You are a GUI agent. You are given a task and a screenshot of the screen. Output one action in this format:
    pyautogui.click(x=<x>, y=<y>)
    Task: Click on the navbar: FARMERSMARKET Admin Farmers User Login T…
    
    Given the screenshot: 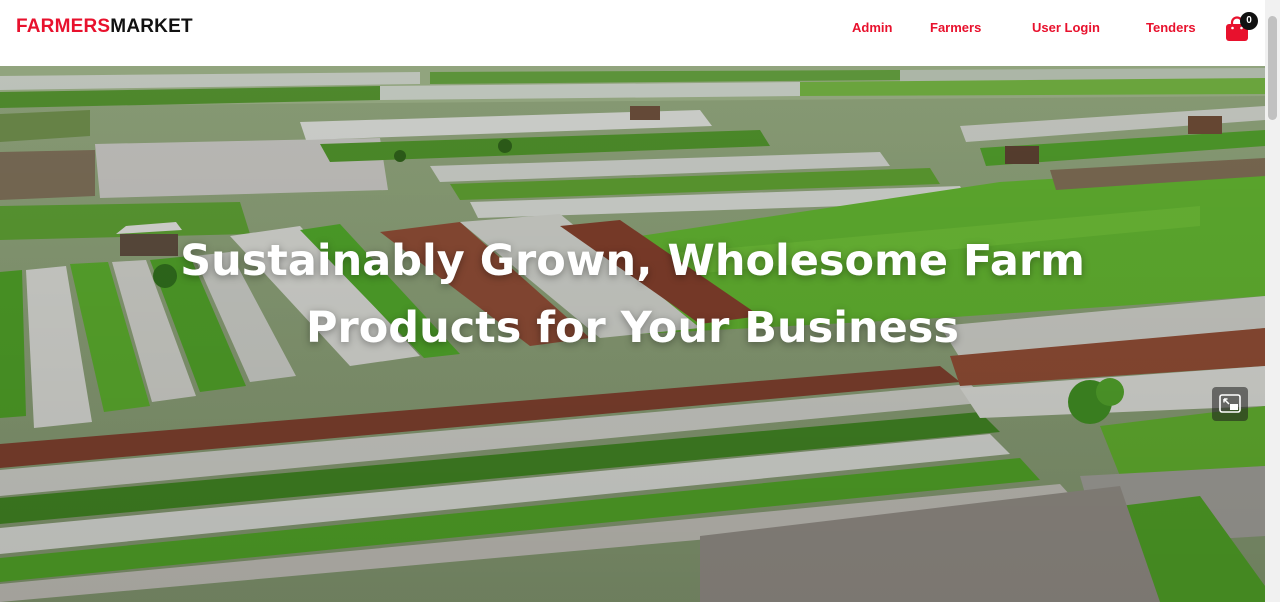 What is the action you would take?
    pyautogui.click(x=632, y=33)
    